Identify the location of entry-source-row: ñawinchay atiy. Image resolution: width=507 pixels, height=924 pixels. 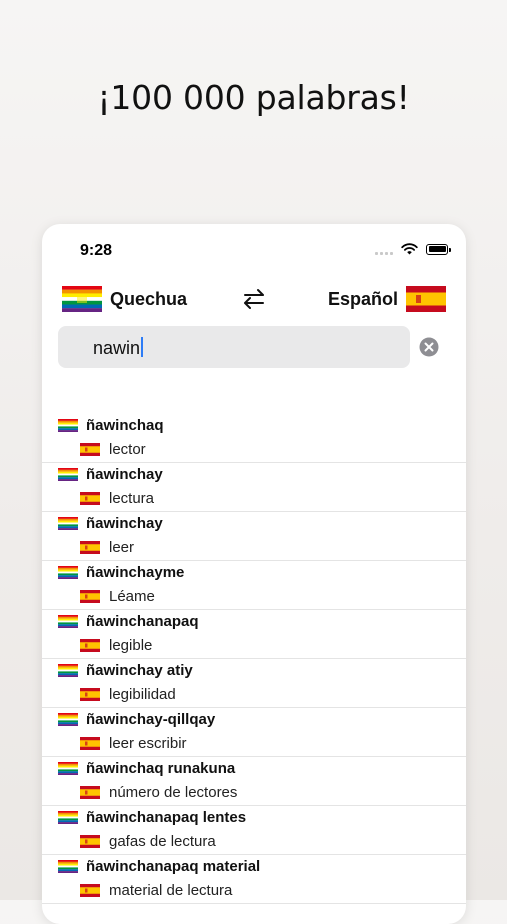
(125, 670).